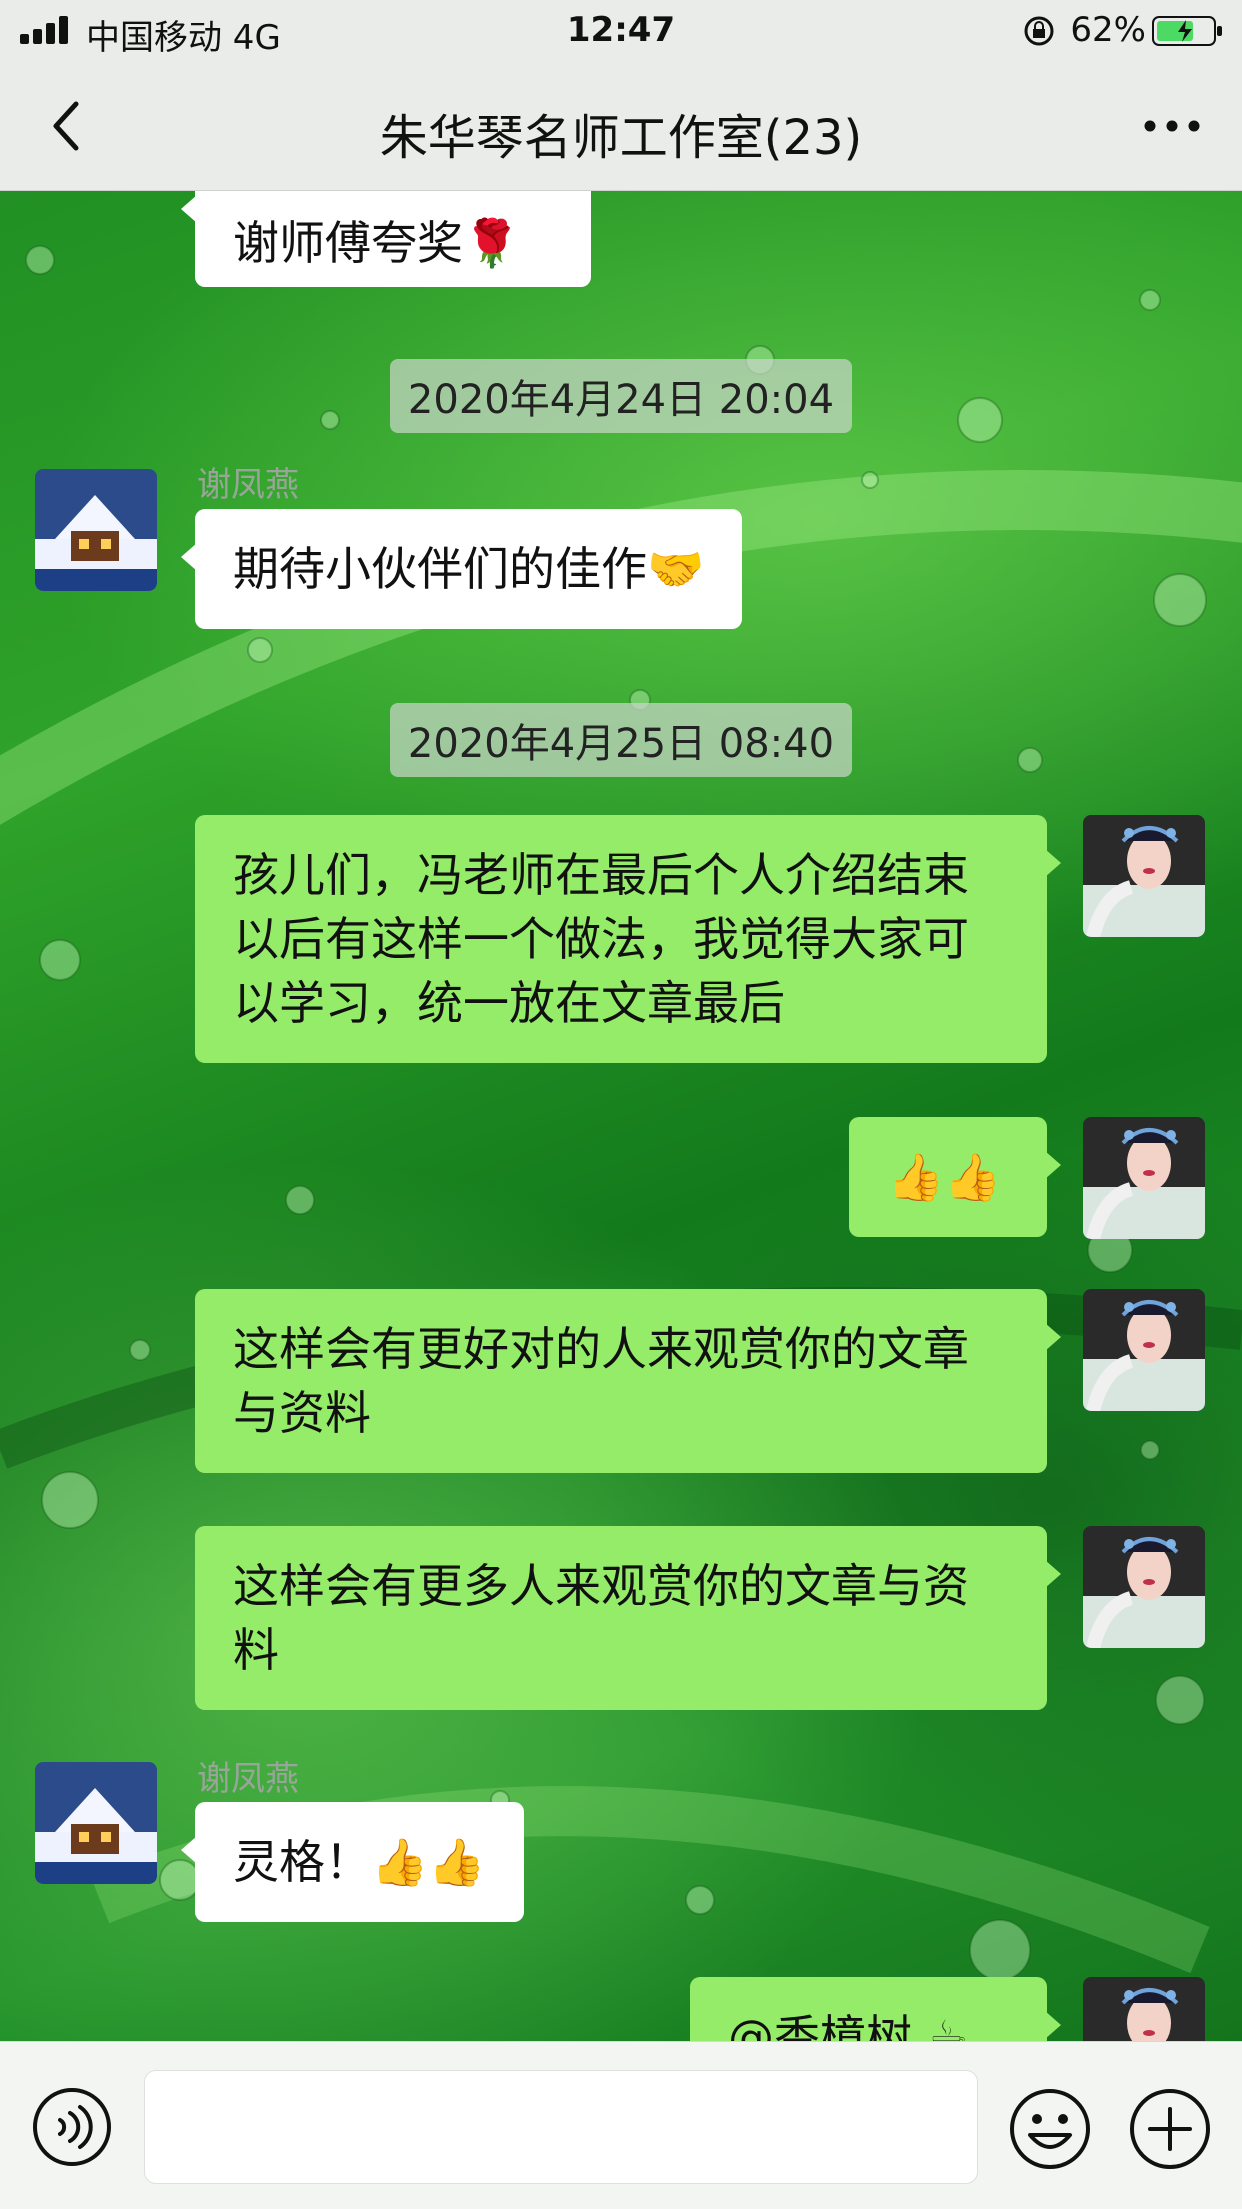  Describe the element at coordinates (1172, 126) in the screenshot. I see `more-dots-icon` at that location.